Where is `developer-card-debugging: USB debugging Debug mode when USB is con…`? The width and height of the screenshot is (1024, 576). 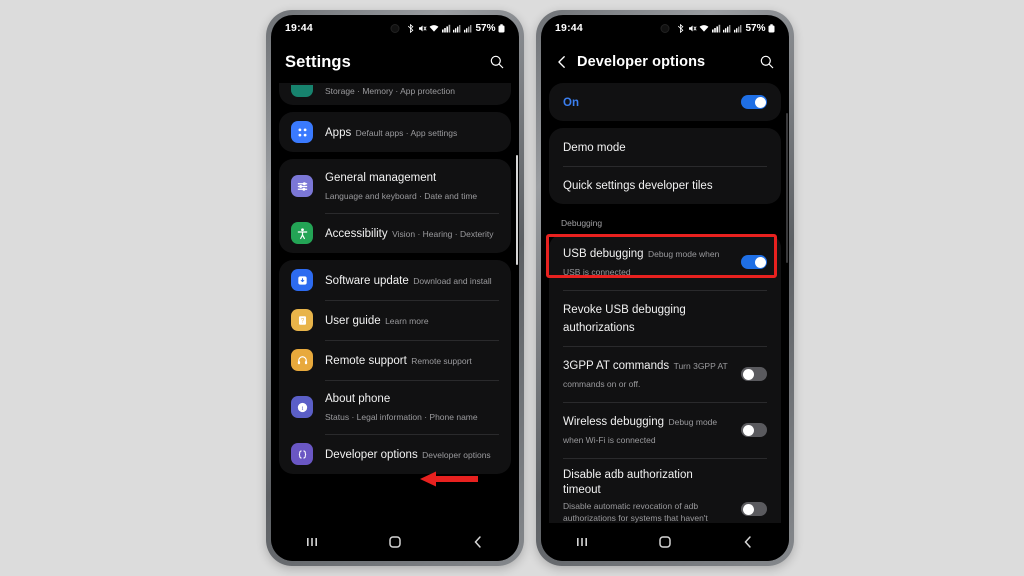
developer-card-debugging: USB debugging Debug mode when USB is con… is located at coordinates (665, 378).